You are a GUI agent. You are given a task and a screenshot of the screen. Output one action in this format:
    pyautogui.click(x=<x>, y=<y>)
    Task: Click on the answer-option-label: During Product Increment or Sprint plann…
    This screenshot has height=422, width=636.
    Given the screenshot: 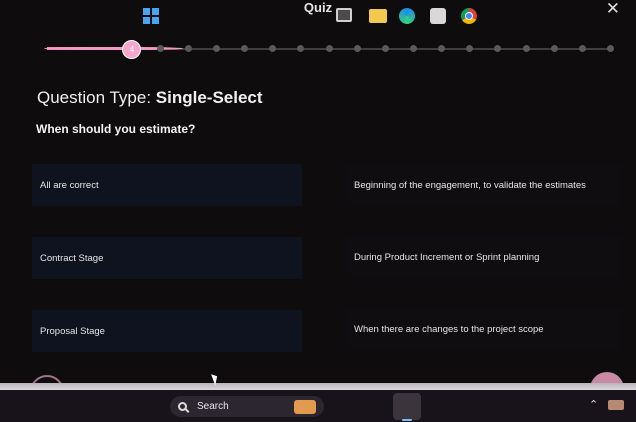 What is the action you would take?
    pyautogui.click(x=447, y=257)
    